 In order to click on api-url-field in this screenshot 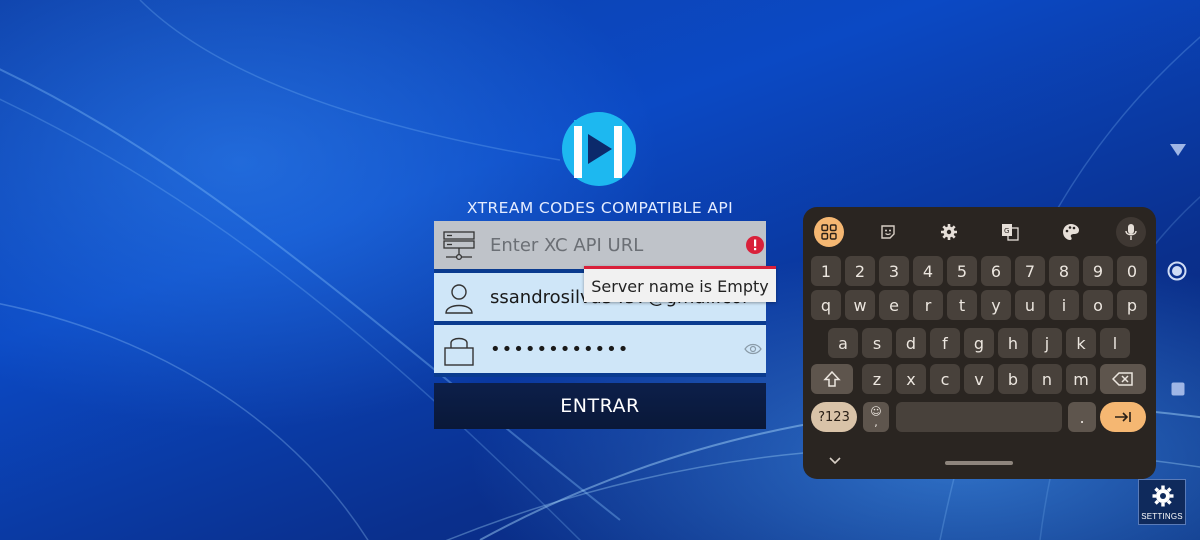, I will do `click(600, 247)`.